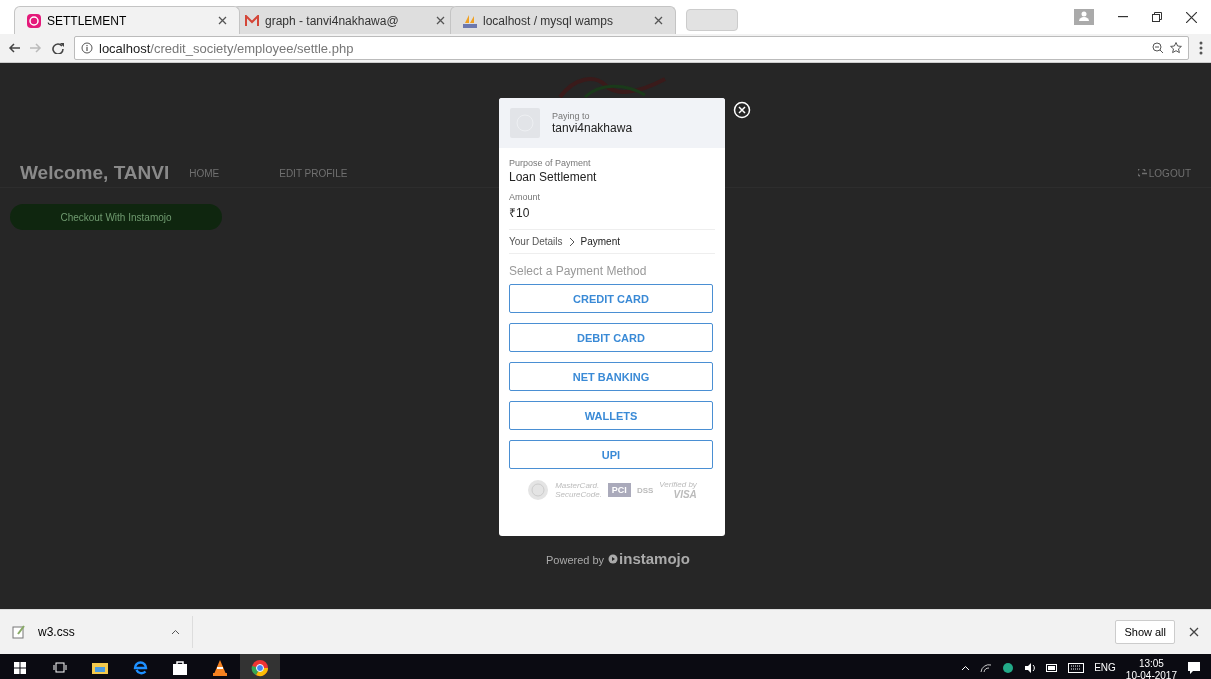  I want to click on brand-name: instamojo, so click(654, 558).